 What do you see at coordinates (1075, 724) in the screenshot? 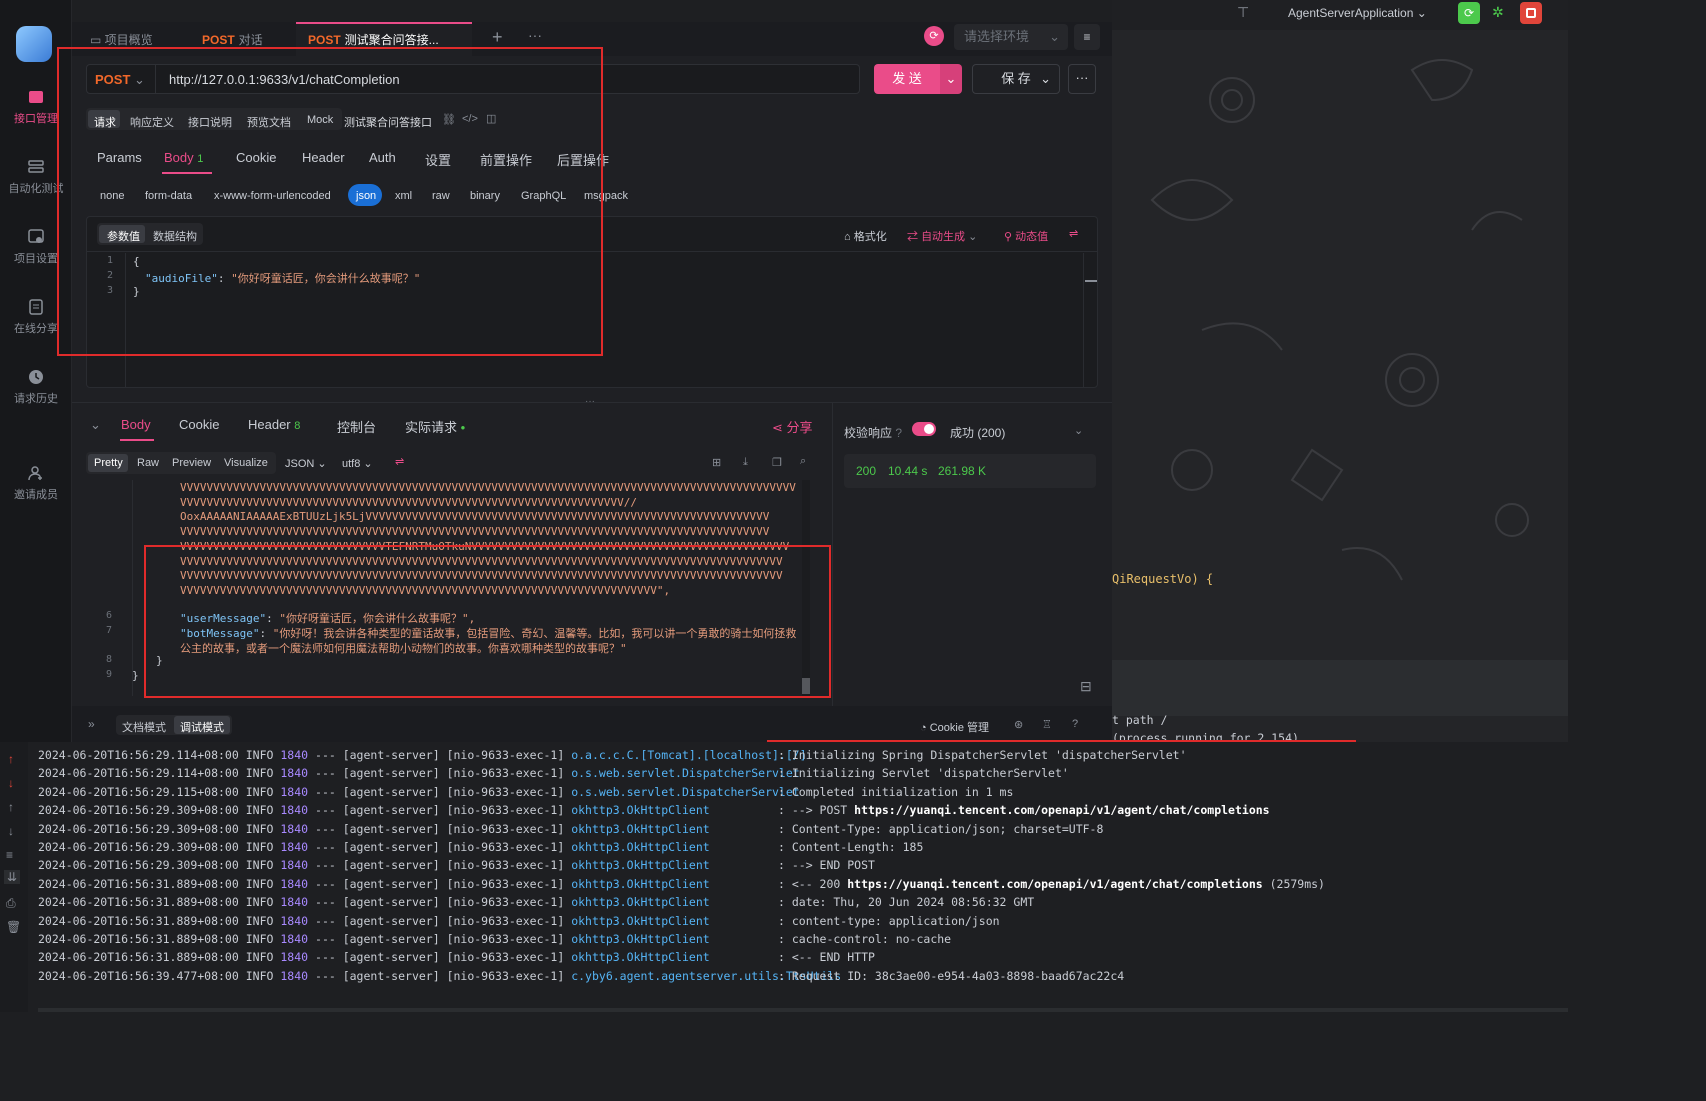
I see `help-circle-icon: ?` at bounding box center [1075, 724].